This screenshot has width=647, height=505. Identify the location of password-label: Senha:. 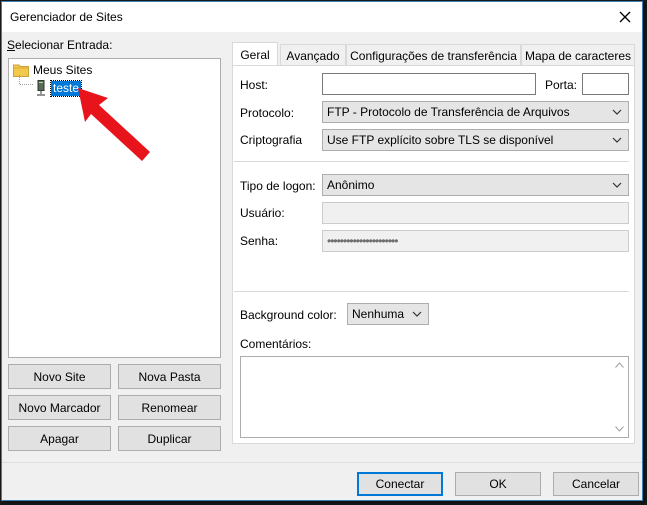
(259, 241).